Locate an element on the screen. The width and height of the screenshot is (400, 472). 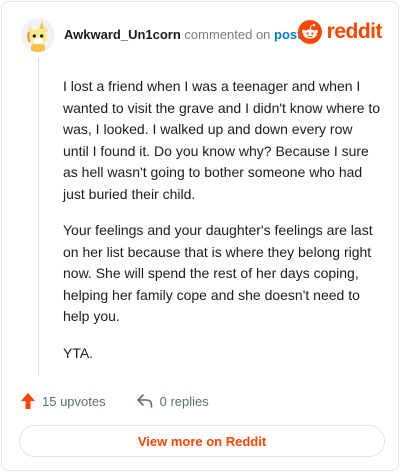
reply-count: 0 replies is located at coordinates (184, 401).